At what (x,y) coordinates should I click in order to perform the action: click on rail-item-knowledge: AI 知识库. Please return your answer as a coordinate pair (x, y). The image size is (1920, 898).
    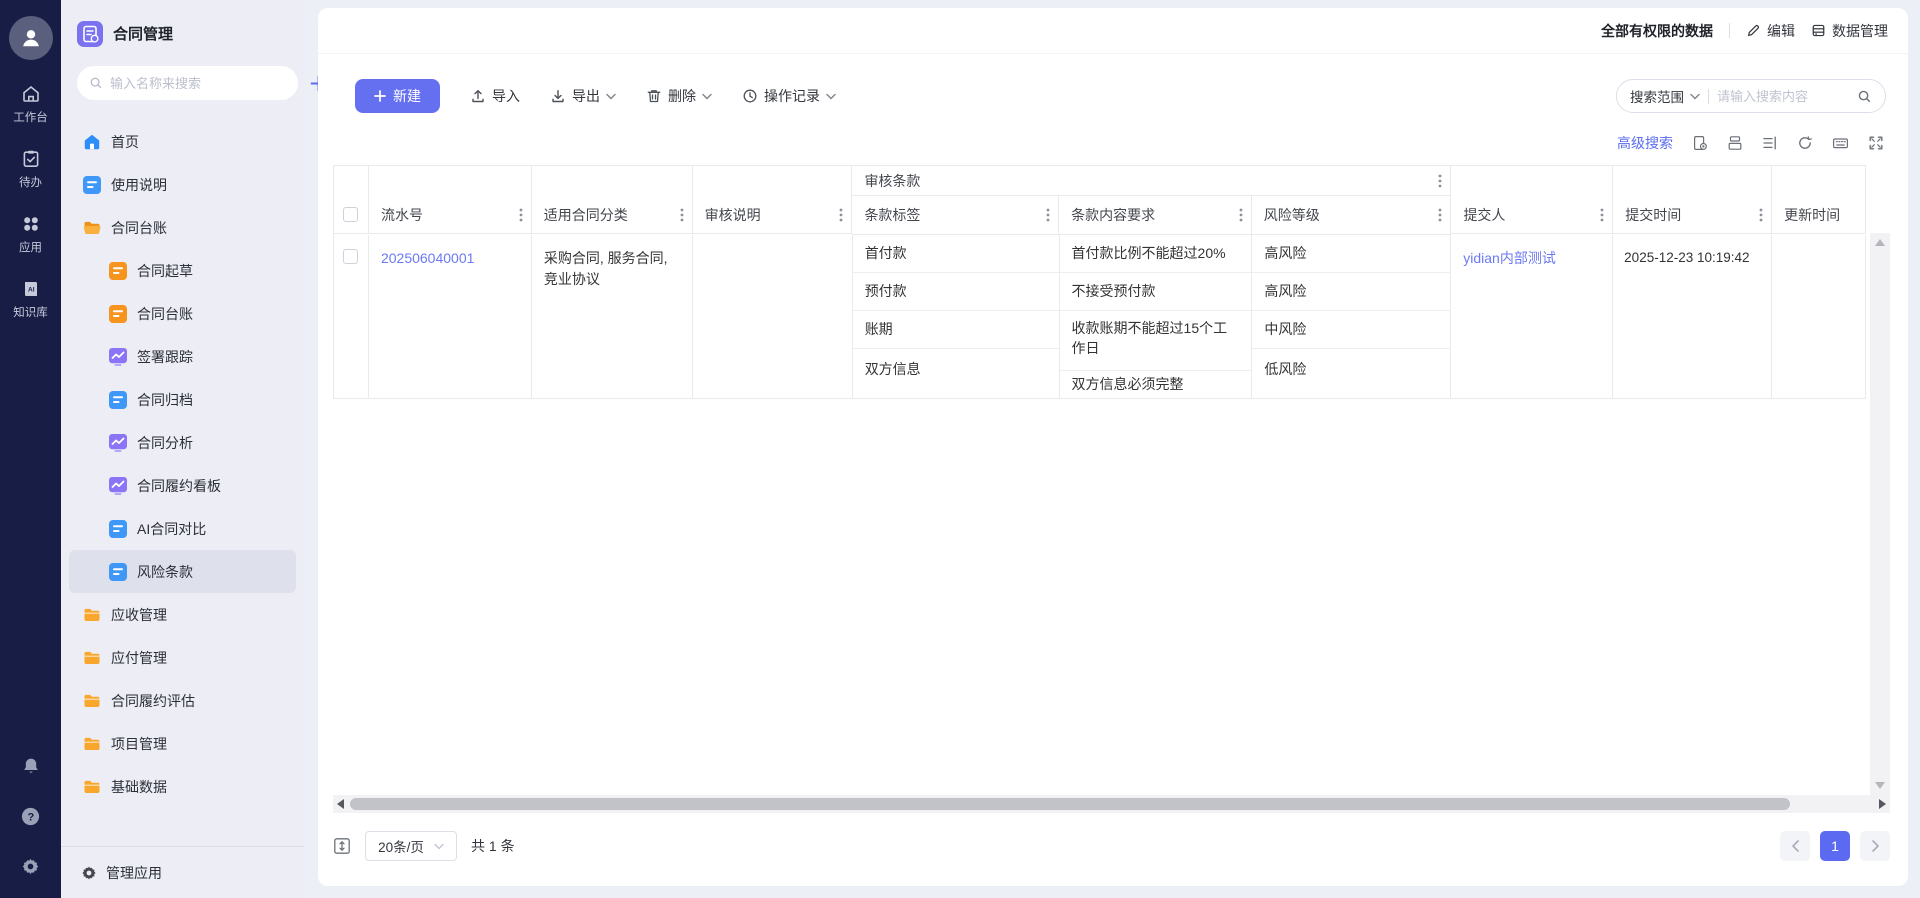
    Looking at the image, I should click on (30, 299).